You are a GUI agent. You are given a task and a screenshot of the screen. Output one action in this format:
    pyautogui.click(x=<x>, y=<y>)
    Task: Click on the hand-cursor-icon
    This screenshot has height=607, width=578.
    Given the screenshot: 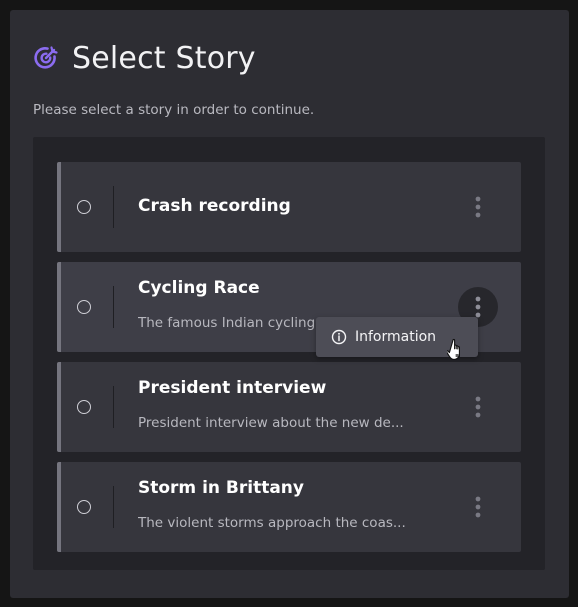 What is the action you would take?
    pyautogui.click(x=453, y=349)
    